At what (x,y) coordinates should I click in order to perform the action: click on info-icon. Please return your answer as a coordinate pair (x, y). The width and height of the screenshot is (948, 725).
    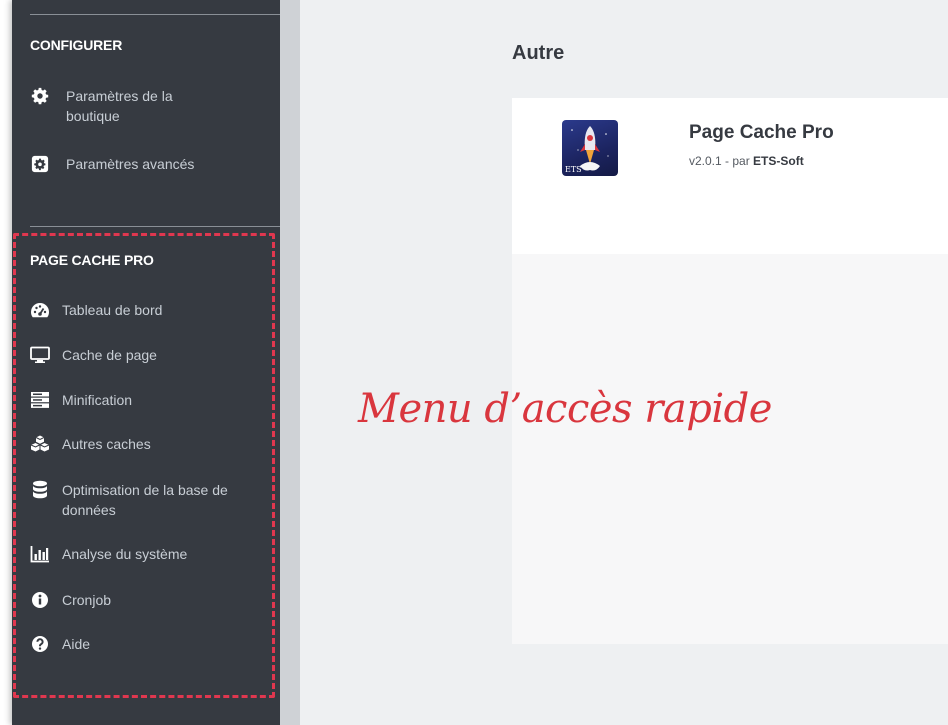
    Looking at the image, I should click on (40, 600).